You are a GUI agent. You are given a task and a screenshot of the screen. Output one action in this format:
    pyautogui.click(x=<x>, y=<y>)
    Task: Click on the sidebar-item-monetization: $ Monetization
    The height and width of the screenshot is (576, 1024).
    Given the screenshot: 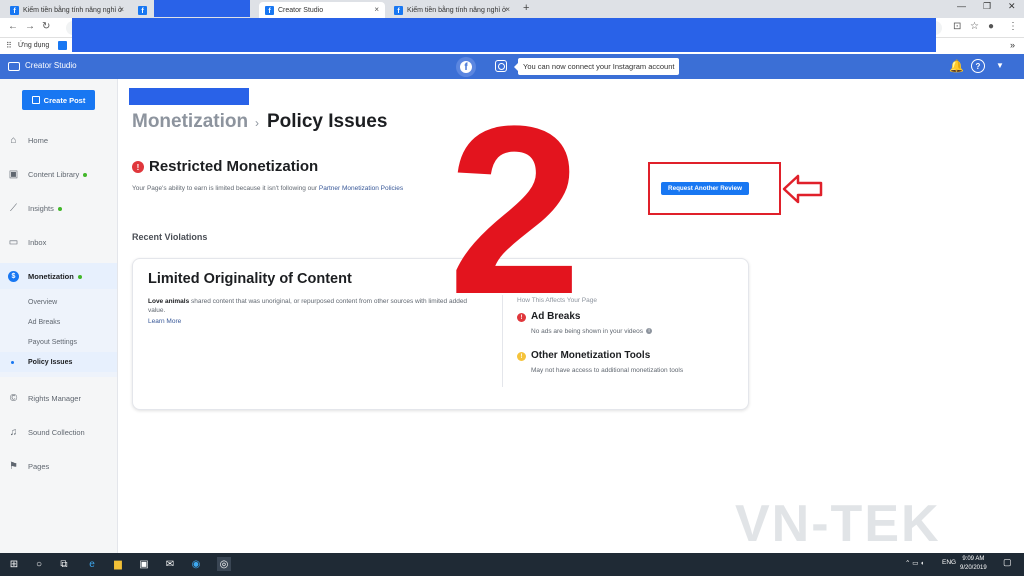 What is the action you would take?
    pyautogui.click(x=58, y=276)
    